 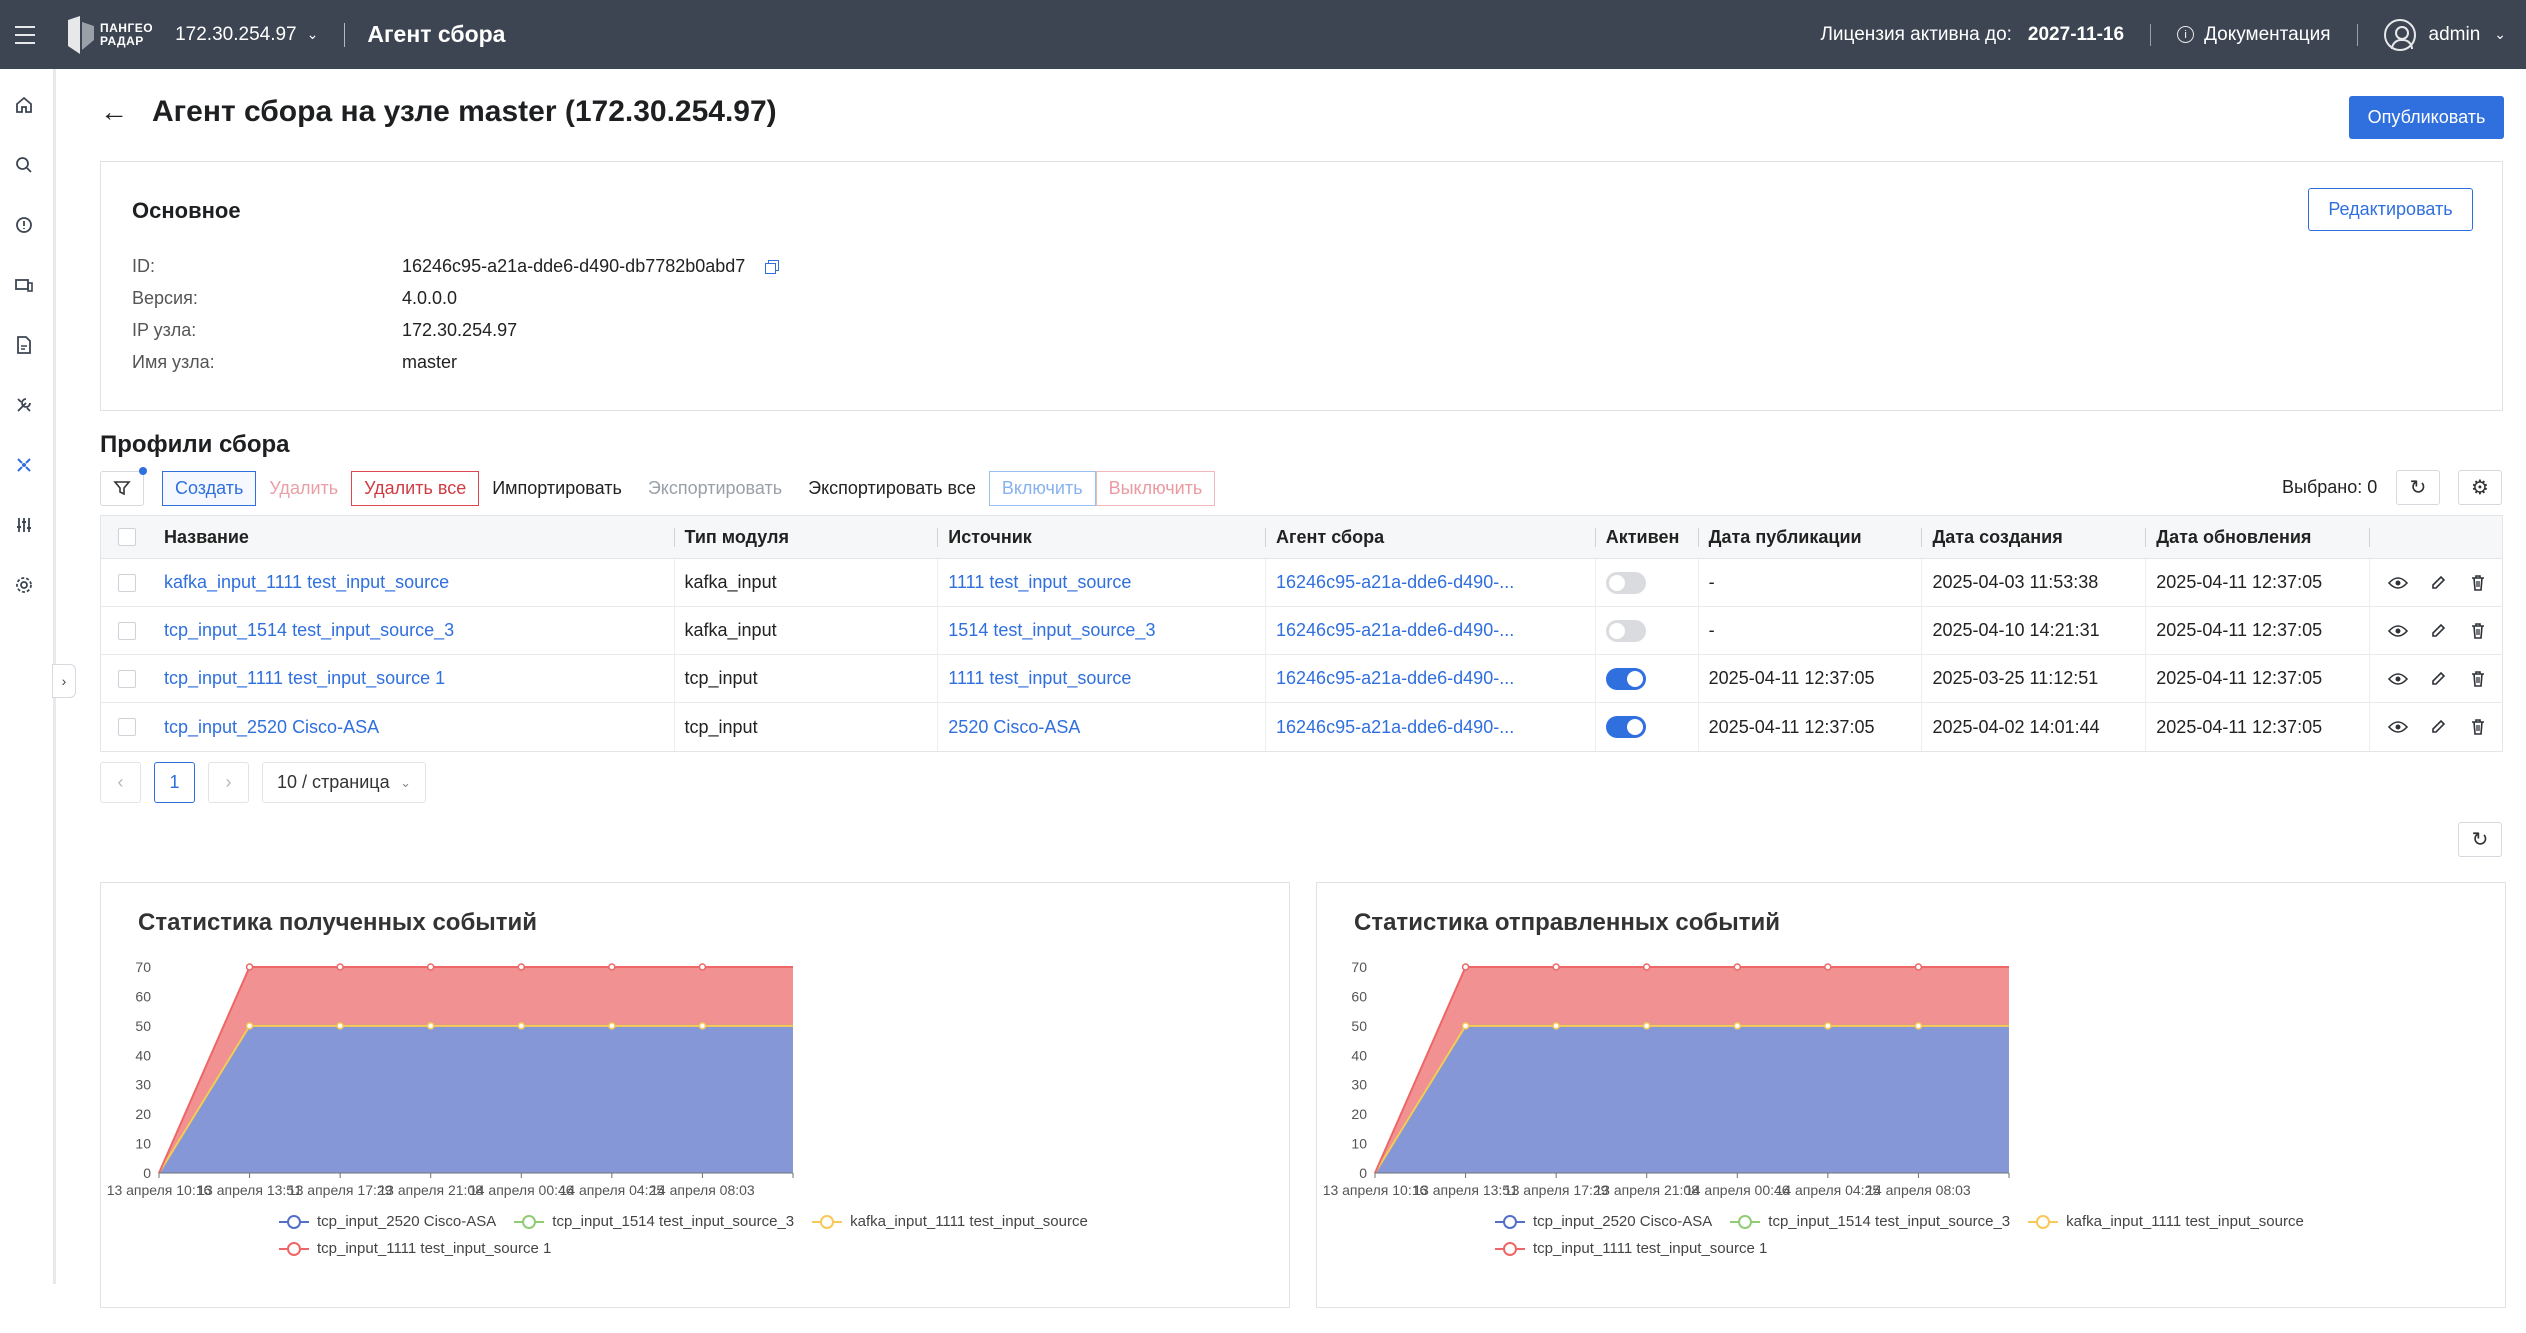 I want to click on profile-name-link: tcp_input_1514 test_input_source_3, so click(x=414, y=630).